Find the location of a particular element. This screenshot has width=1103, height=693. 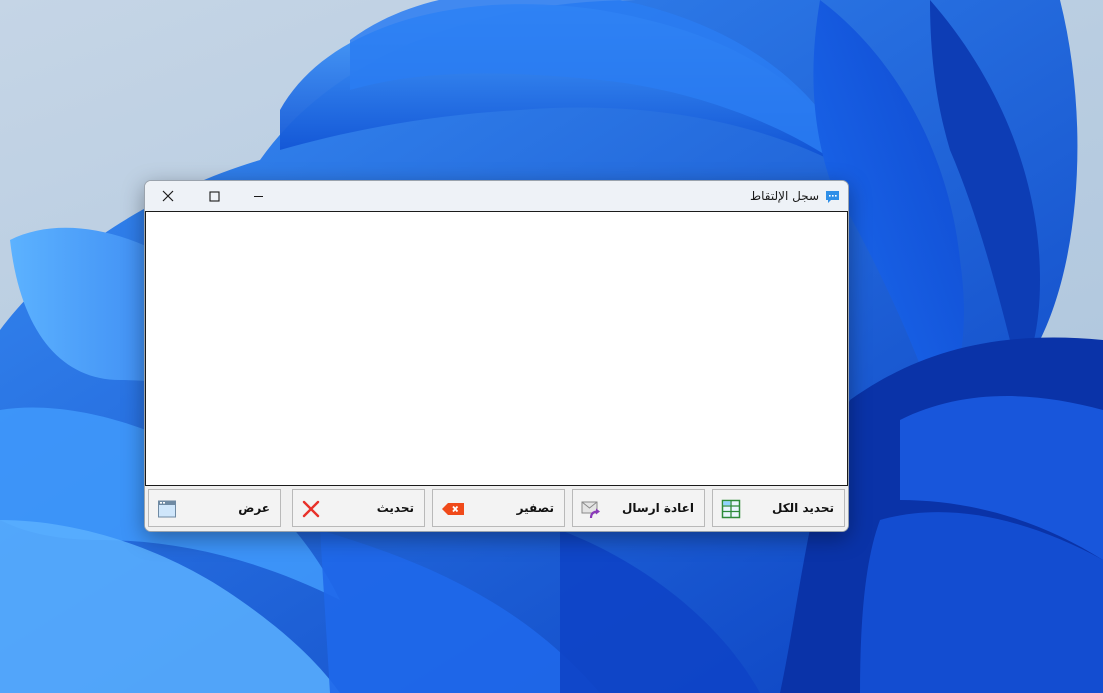

minimize-icon is located at coordinates (258, 196).